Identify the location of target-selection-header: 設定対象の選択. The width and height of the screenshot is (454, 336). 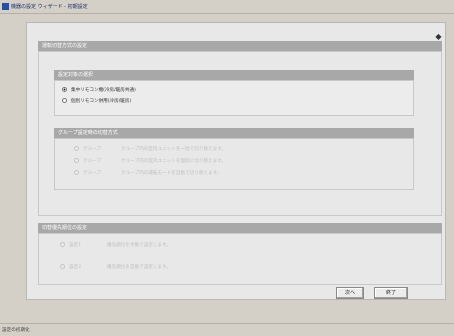
(234, 75).